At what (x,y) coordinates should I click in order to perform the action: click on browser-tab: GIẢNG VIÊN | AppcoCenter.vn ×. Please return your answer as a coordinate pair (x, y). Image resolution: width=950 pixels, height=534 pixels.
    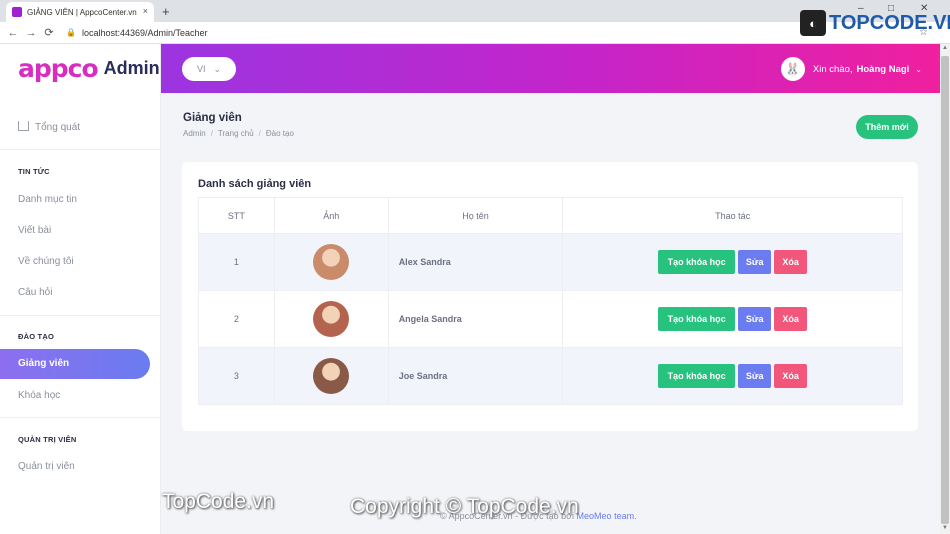
    Looking at the image, I should click on (80, 12).